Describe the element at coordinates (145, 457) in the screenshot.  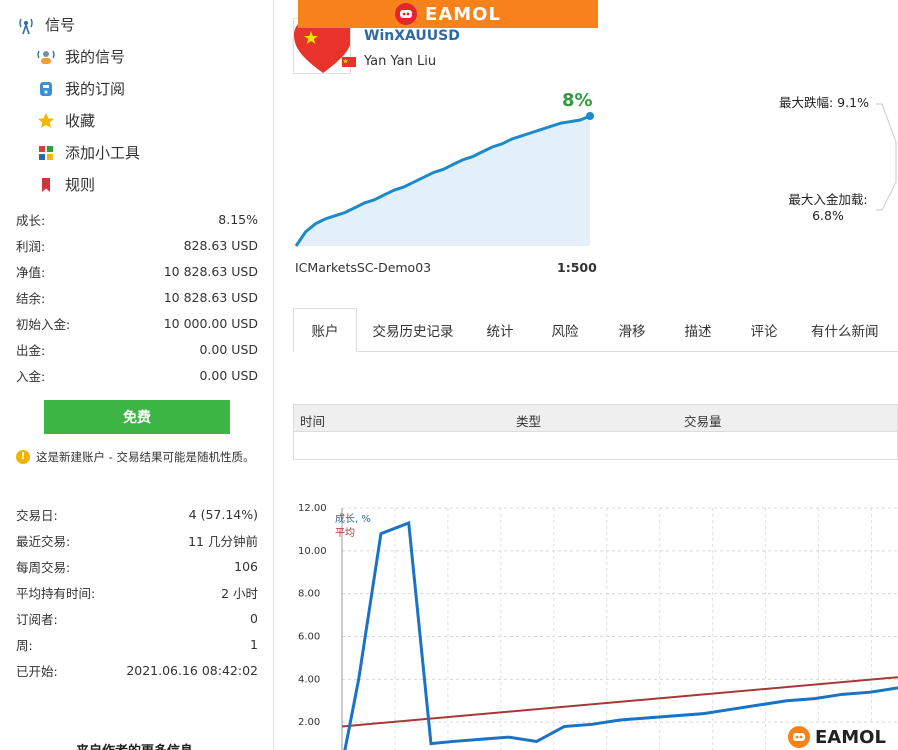
I see `notice-text: 这是新建账户 - 交易结果可能是随机性质。` at that location.